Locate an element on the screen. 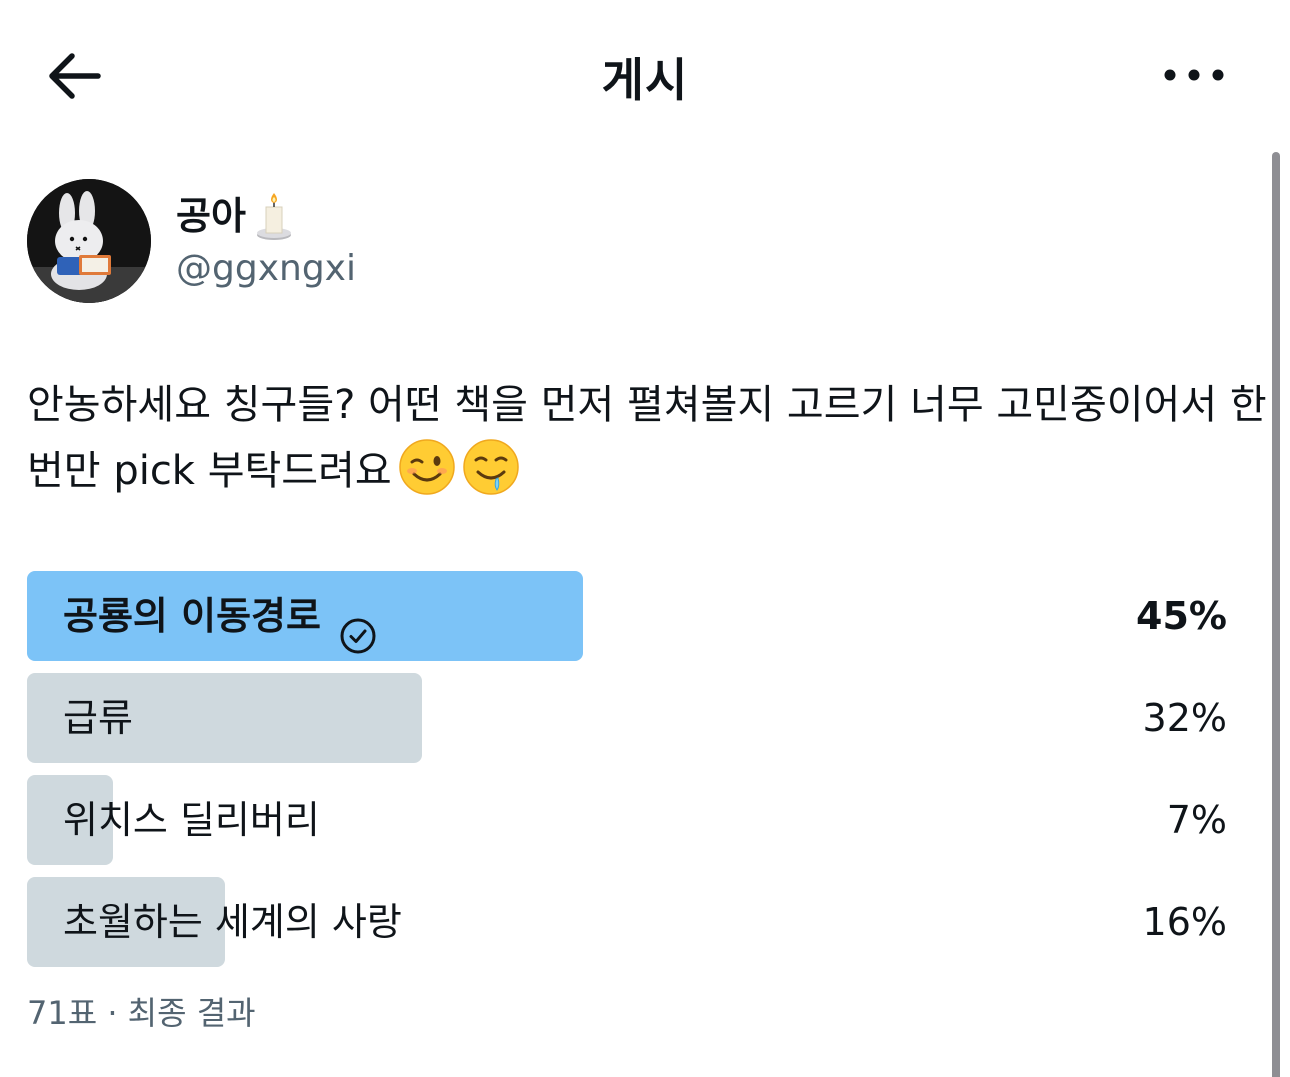 The height and width of the screenshot is (1077, 1290). poll-option-text: 초월하는 세계의 사랑 is located at coordinates (232, 922).